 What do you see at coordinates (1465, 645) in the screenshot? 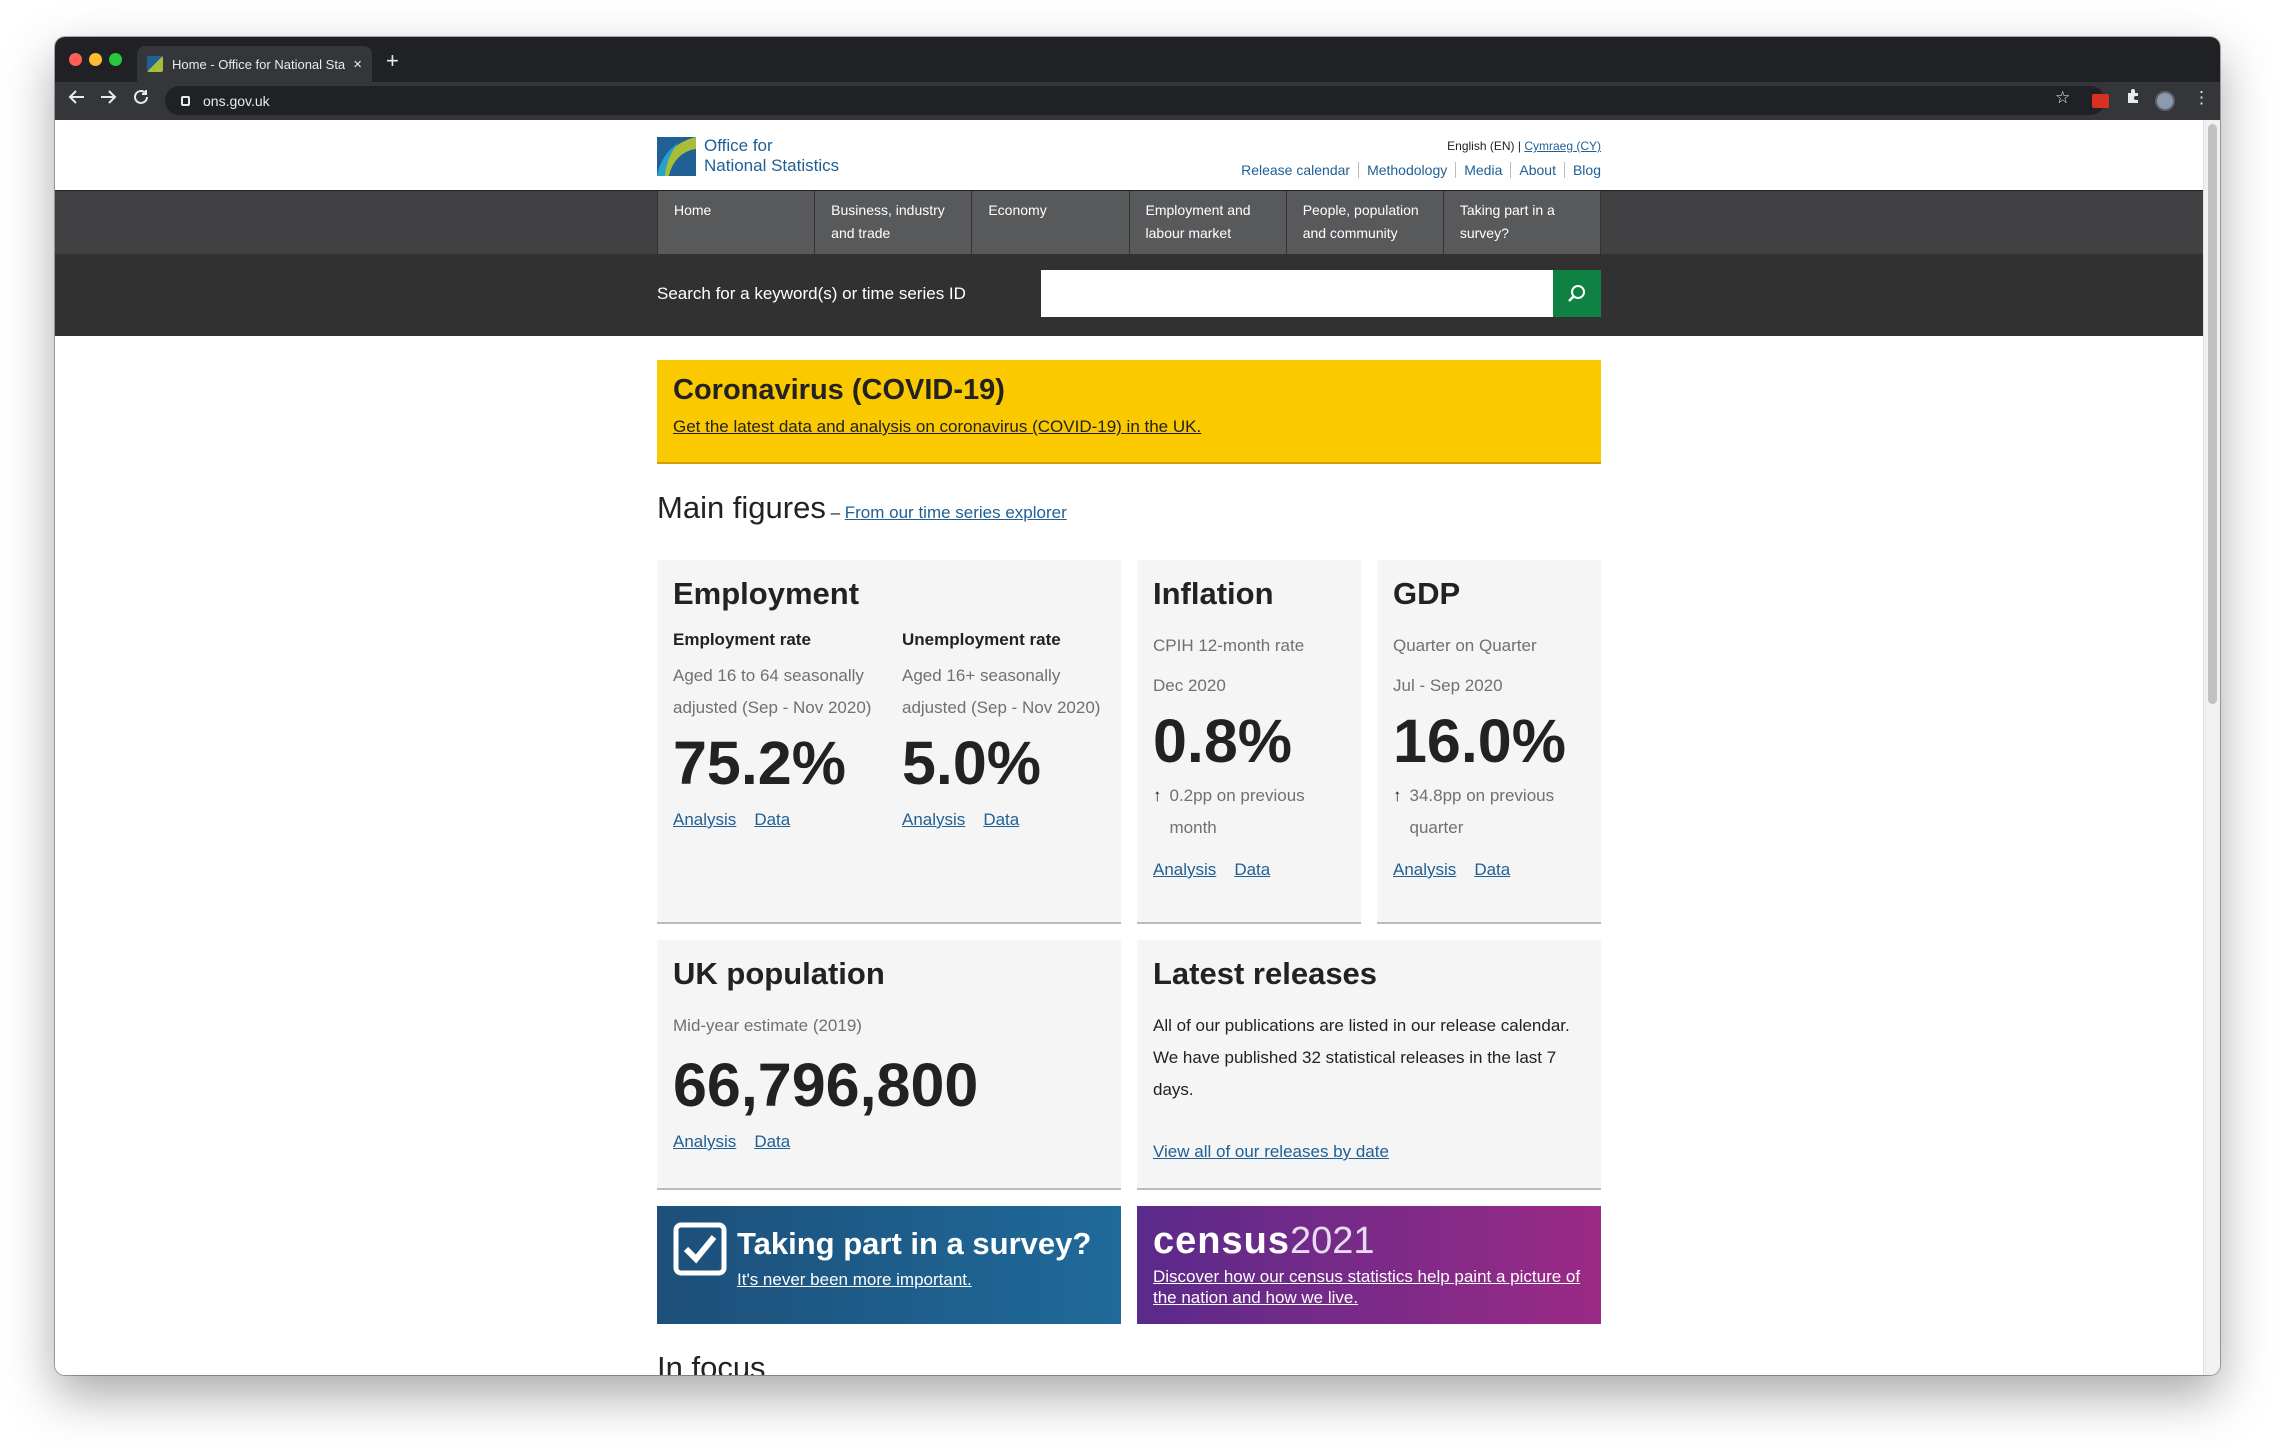
I see `gdp-label: Quarter on Quarter` at bounding box center [1465, 645].